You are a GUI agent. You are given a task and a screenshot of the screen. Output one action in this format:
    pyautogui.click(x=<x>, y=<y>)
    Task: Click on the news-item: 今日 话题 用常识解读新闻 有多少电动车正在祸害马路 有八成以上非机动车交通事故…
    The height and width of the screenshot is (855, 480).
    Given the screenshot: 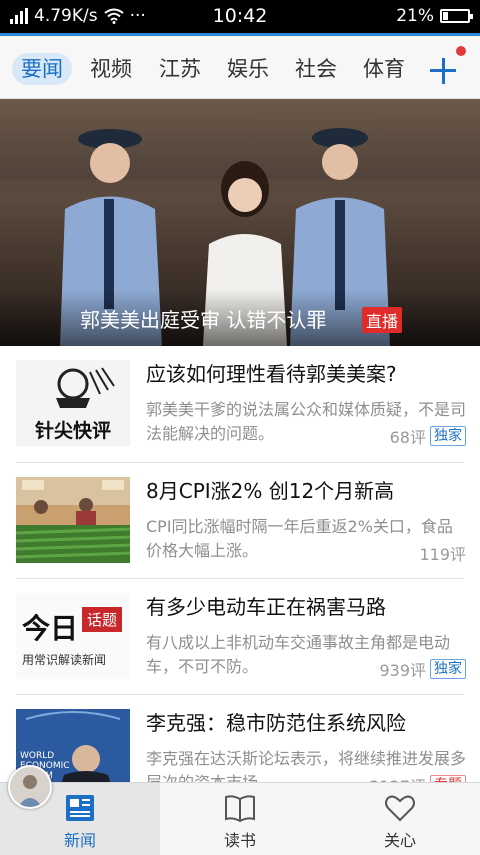 What is the action you would take?
    pyautogui.click(x=240, y=637)
    